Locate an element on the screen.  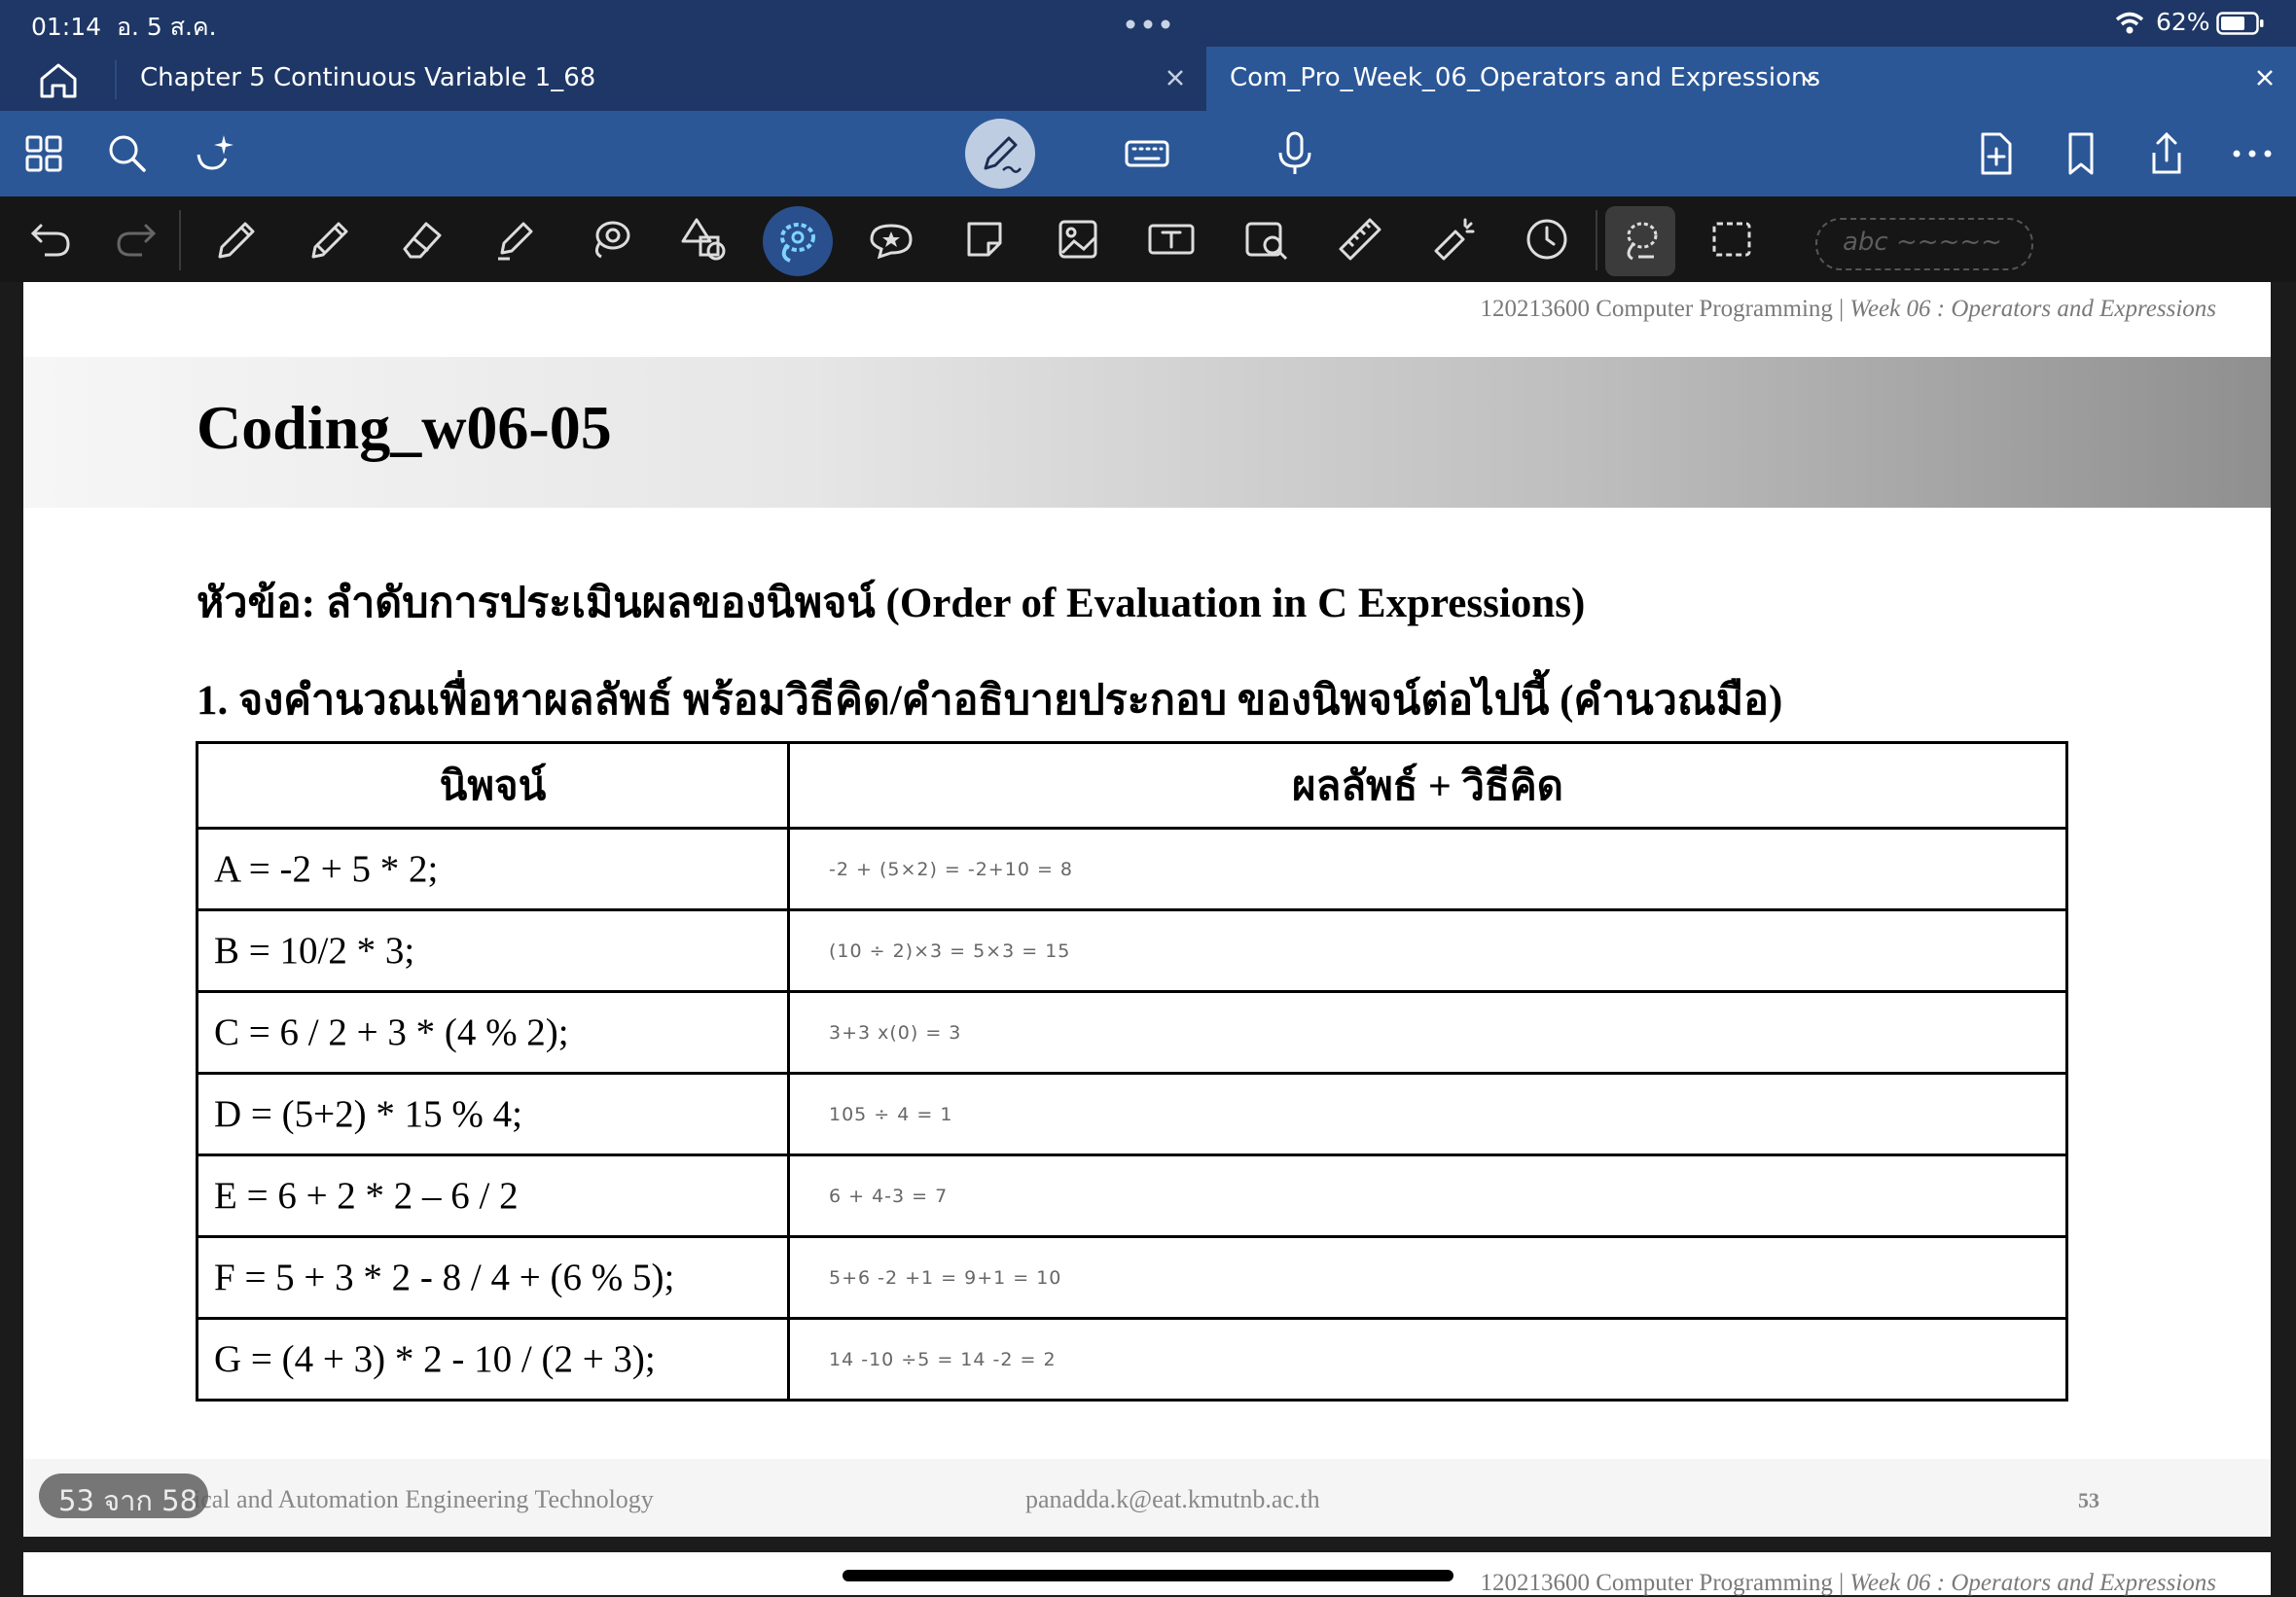
battery-icon is located at coordinates (2240, 23).